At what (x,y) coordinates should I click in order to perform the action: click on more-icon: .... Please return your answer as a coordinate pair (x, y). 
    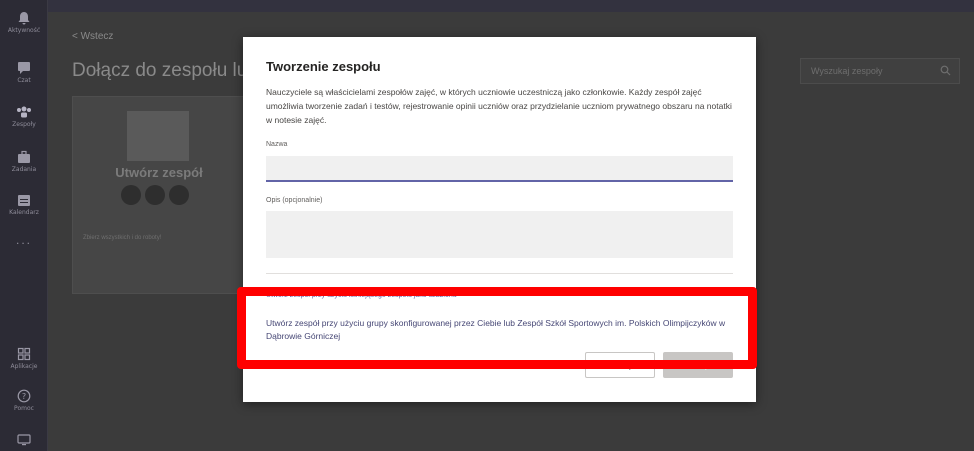
    Looking at the image, I should click on (23, 240).